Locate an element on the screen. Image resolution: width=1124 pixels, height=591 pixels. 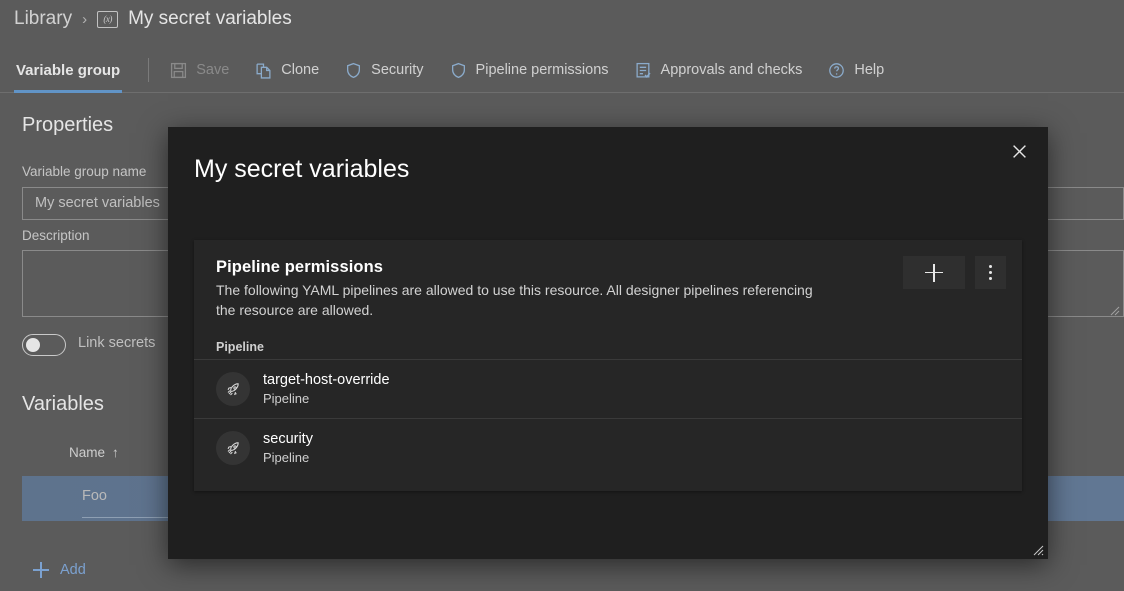
card-title: Pipeline permissions is located at coordinates (300, 267).